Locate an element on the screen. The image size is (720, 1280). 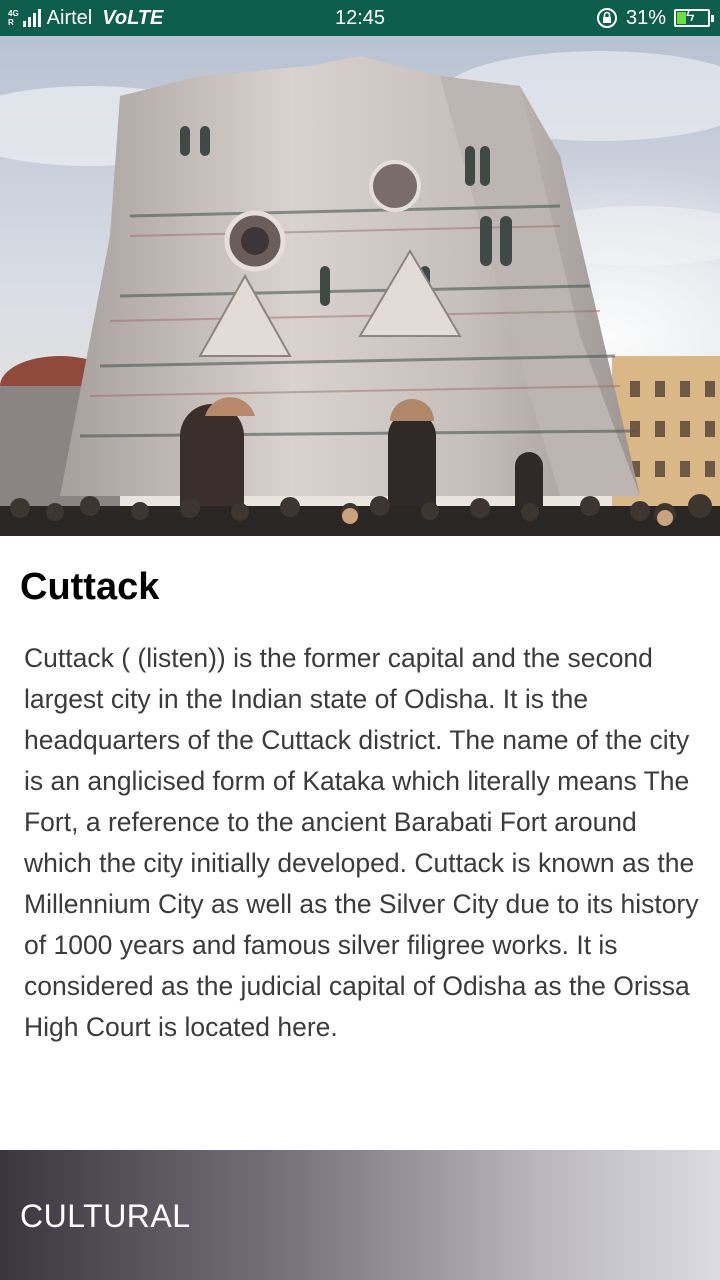
category-label: CULTURAL is located at coordinates (105, 1216).